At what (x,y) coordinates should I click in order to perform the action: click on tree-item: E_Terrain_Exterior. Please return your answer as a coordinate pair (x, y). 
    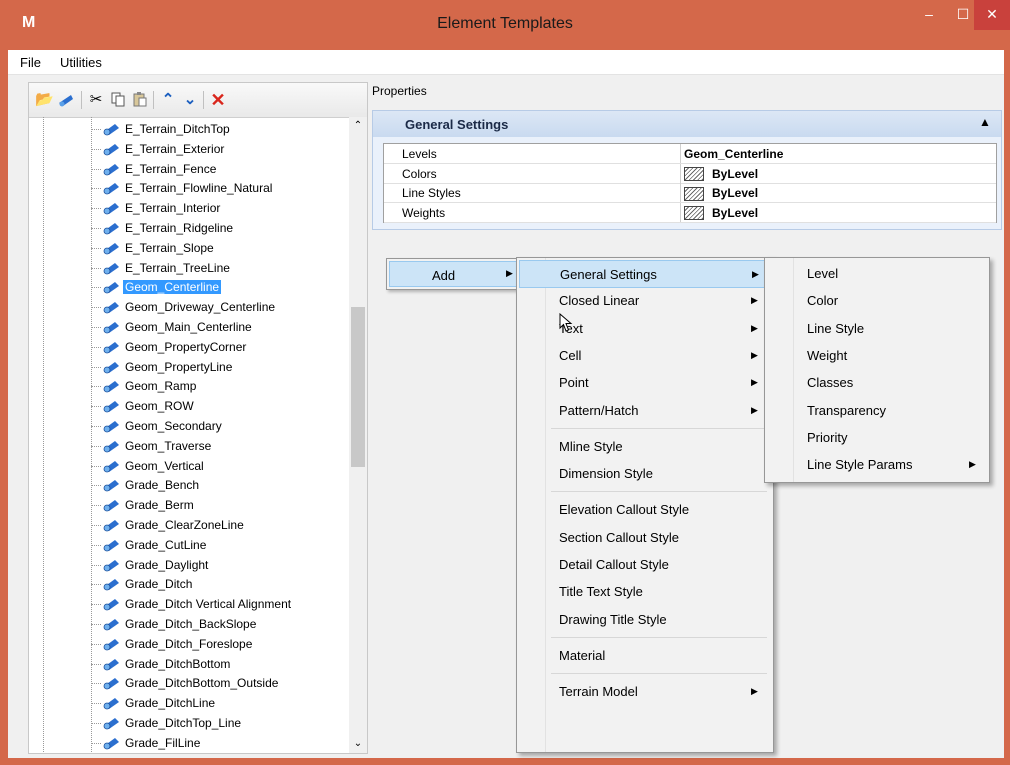
    Looking at the image, I should click on (189, 149).